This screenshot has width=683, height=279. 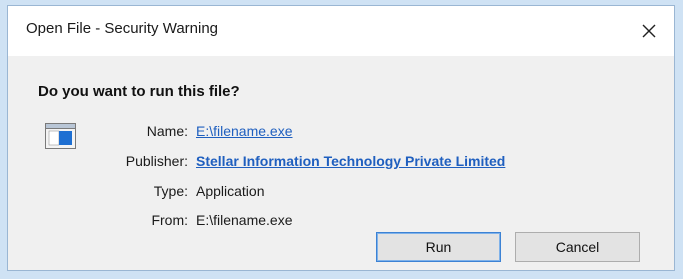 I want to click on from-value: E:\filename.exe, so click(x=244, y=220).